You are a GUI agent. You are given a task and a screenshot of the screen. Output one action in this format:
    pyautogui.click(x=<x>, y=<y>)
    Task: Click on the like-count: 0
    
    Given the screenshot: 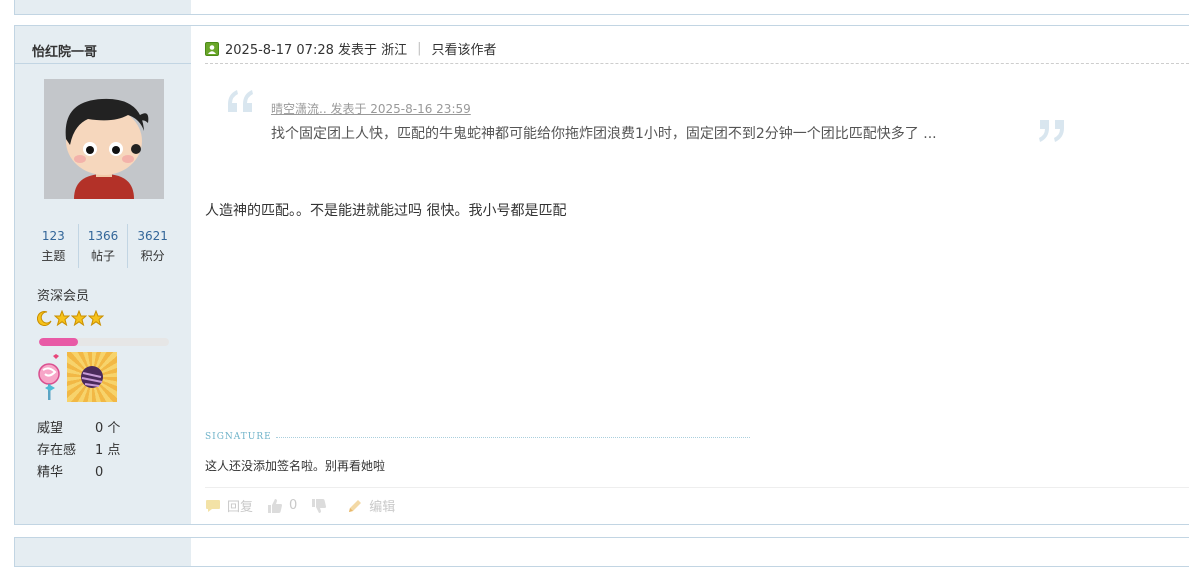 What is the action you would take?
    pyautogui.click(x=293, y=505)
    